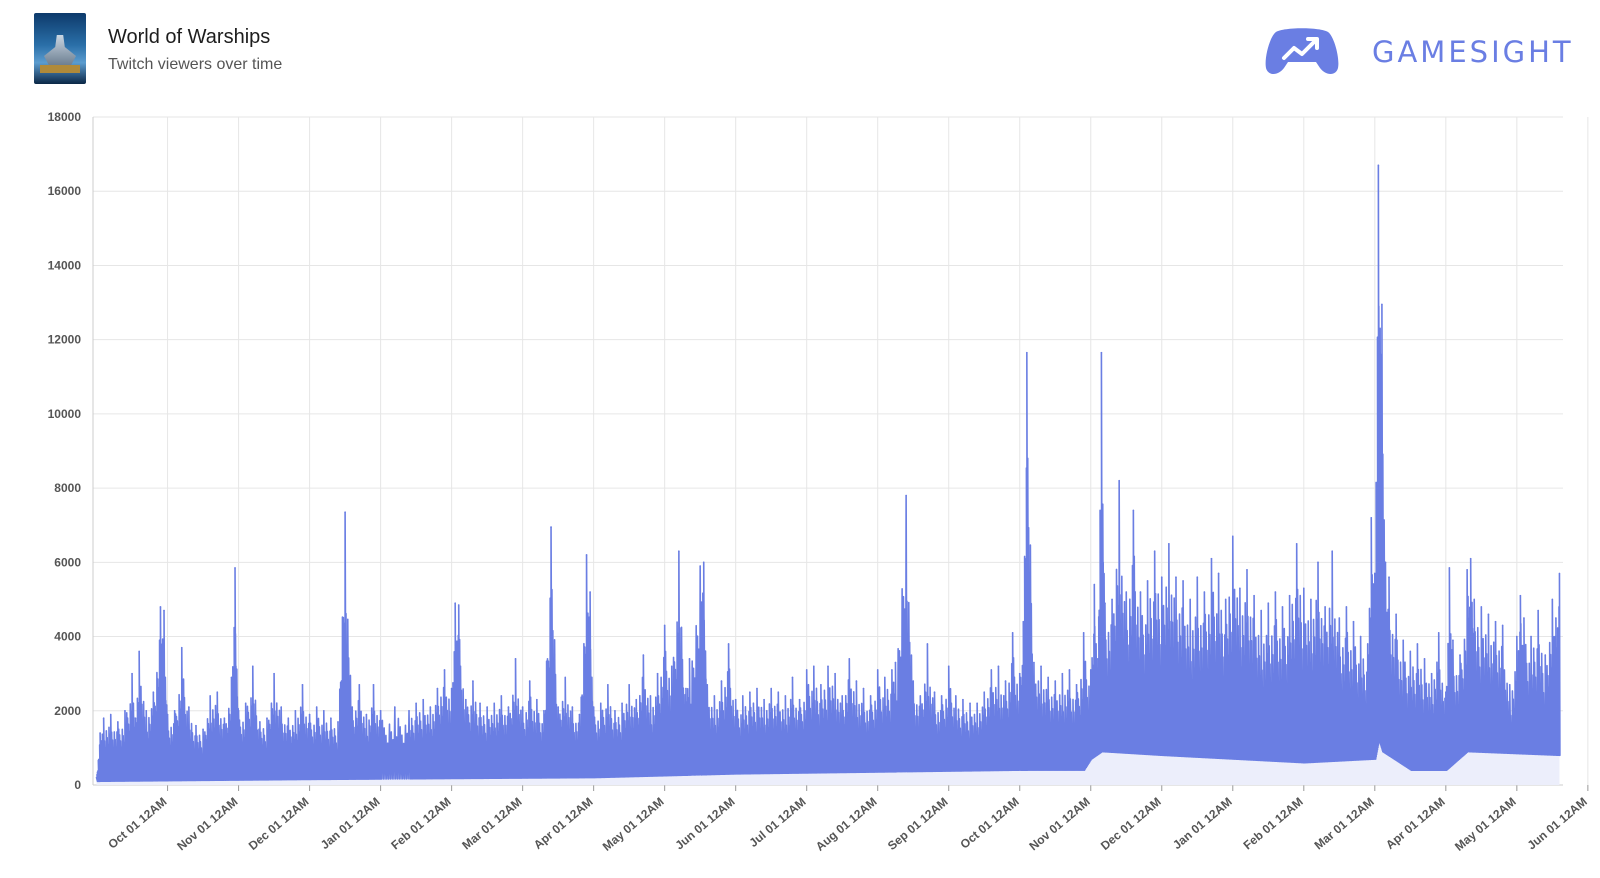 This screenshot has width=1600, height=878. Describe the element at coordinates (65, 414) in the screenshot. I see `y-tick-label: 10000` at that location.